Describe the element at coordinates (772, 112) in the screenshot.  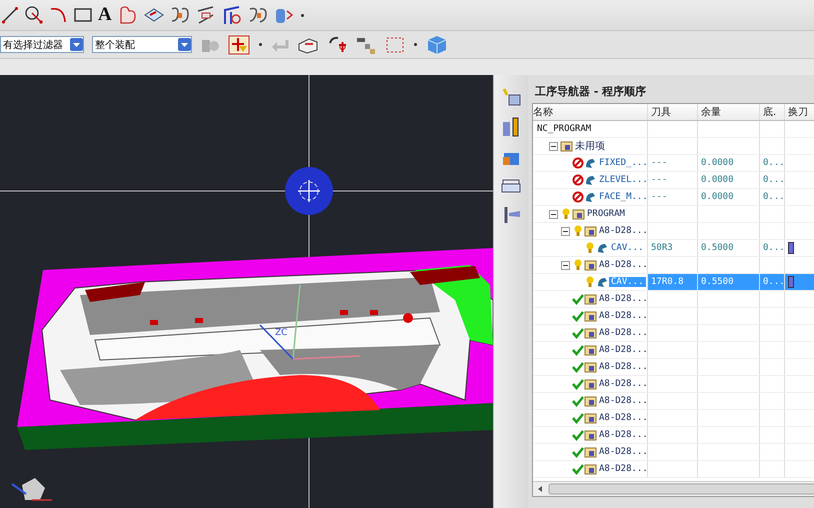
I see `column-header: 底.` at that location.